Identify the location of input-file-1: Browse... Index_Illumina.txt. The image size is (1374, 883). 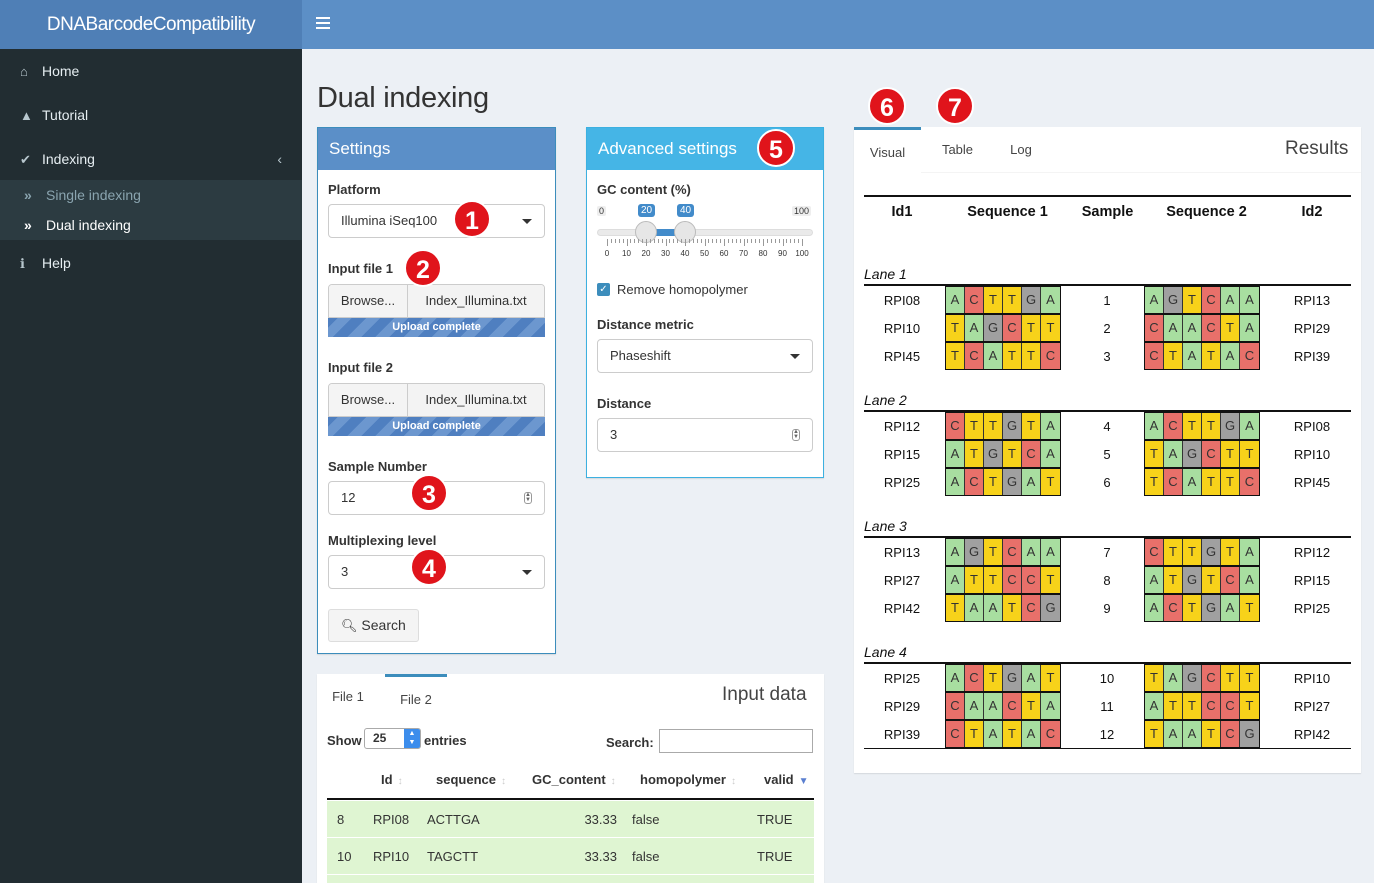
(436, 301).